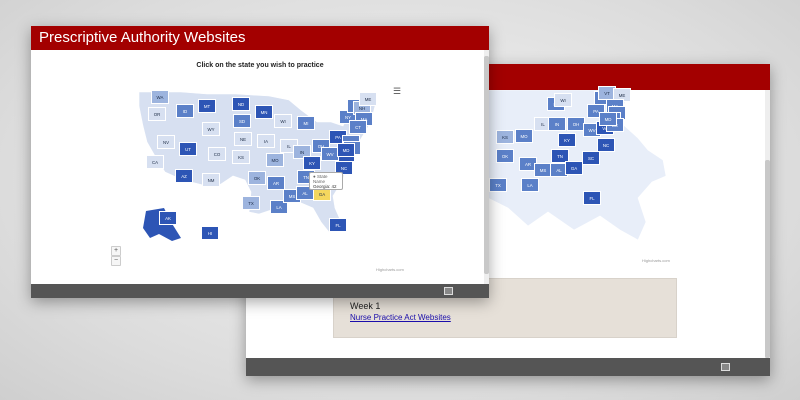 Image resolution: width=800 pixels, height=400 pixels. I want to click on foreground-scrollbar, so click(486, 167).